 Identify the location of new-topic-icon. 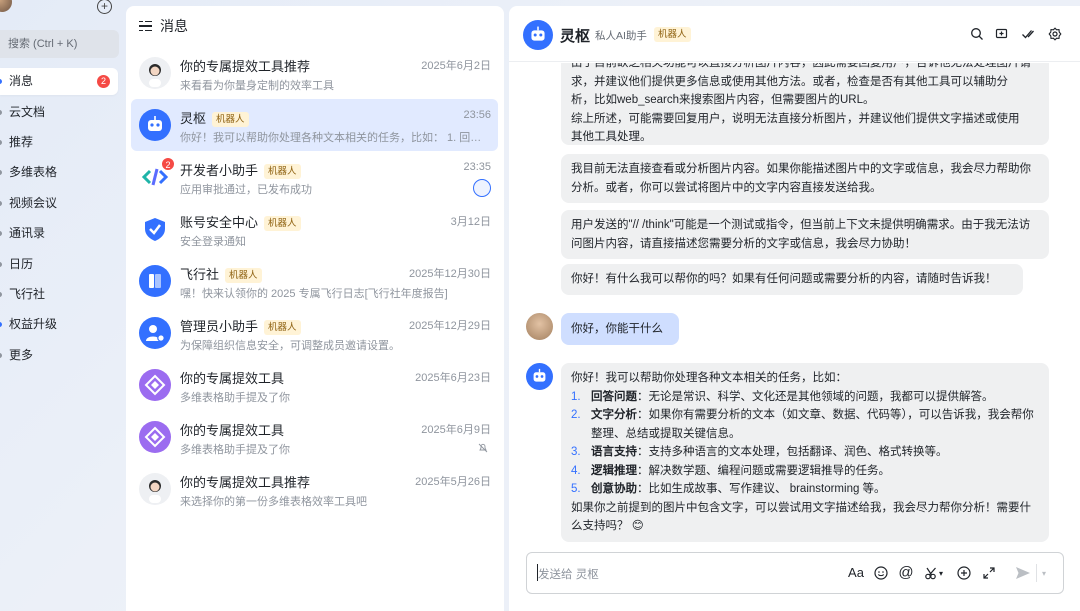
(1002, 34).